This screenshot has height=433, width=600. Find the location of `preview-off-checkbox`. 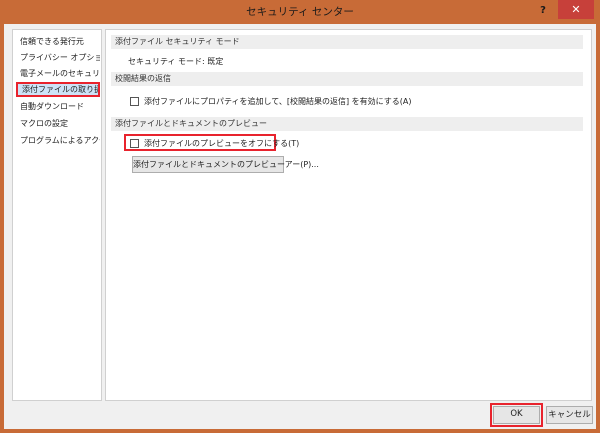

preview-off-checkbox is located at coordinates (134, 143).